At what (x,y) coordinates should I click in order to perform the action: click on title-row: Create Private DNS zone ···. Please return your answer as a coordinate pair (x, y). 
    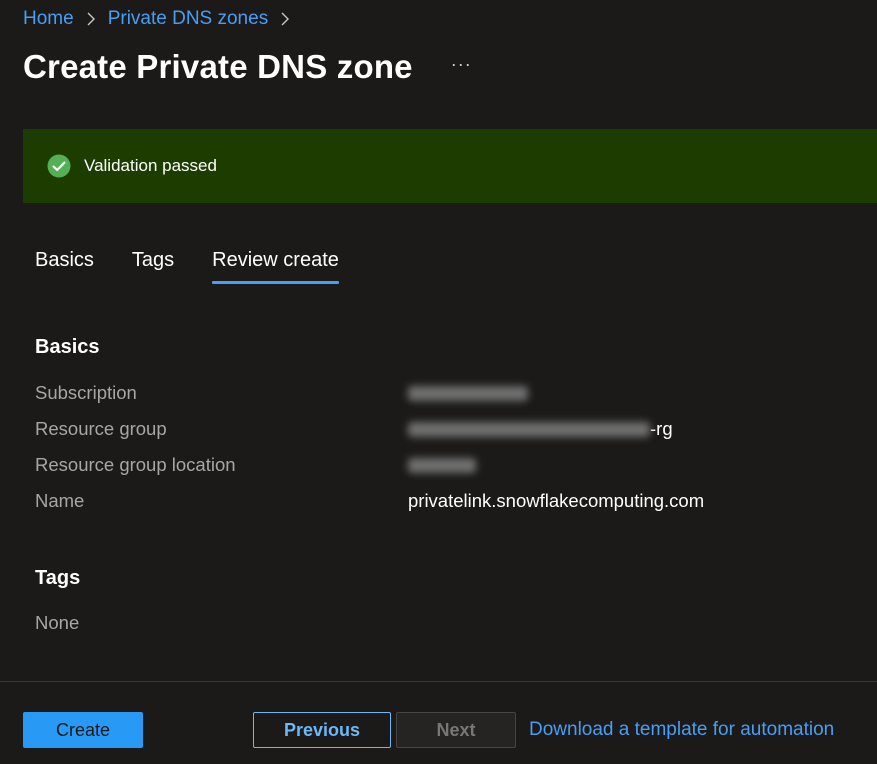
    Looking at the image, I should click on (247, 67).